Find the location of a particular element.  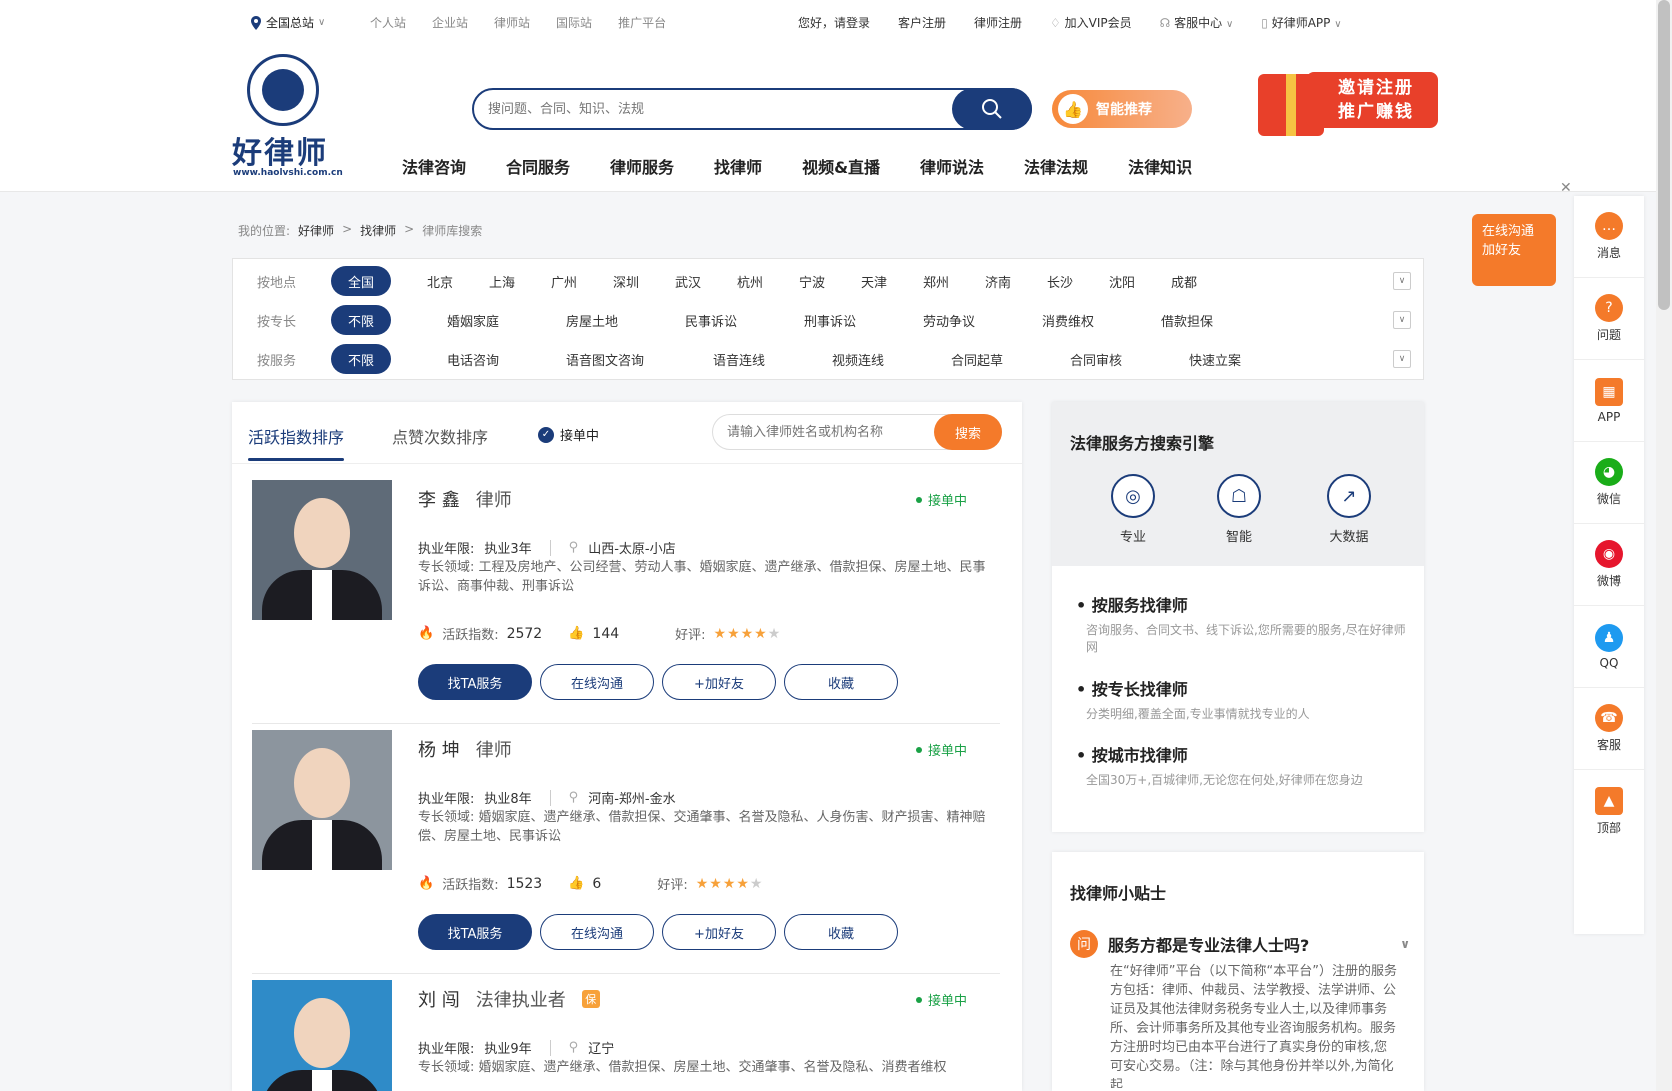

client-register-link: 客户注册 is located at coordinates (922, 22).